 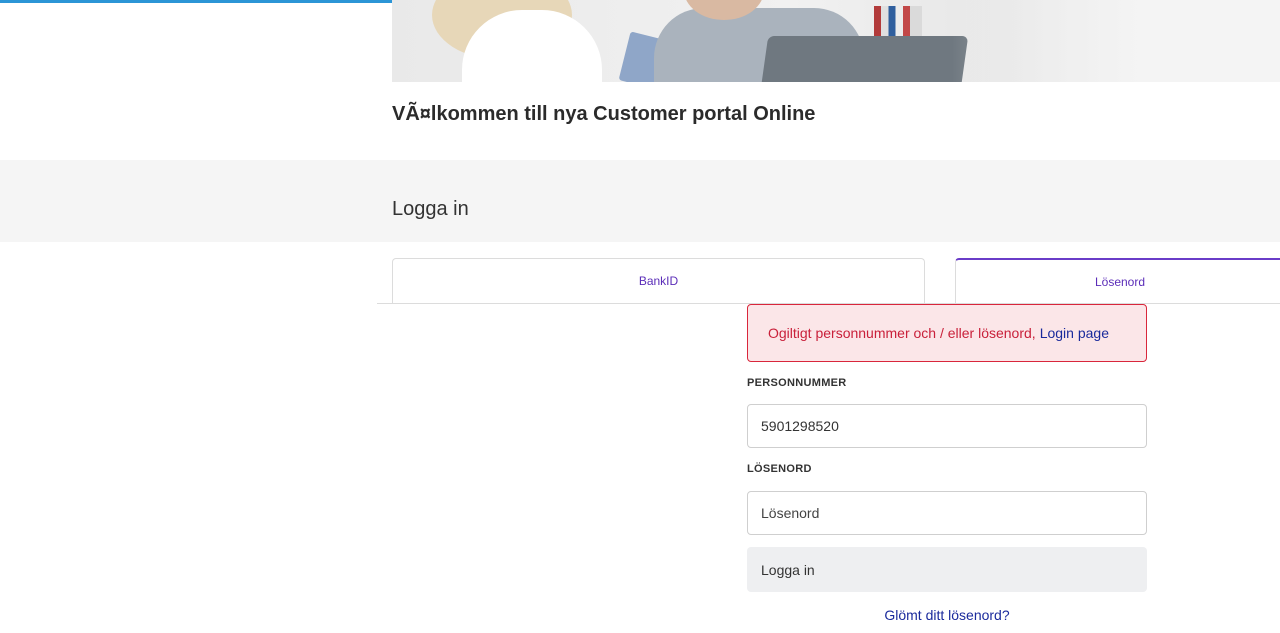 What do you see at coordinates (947, 513) in the screenshot?
I see `password-input` at bounding box center [947, 513].